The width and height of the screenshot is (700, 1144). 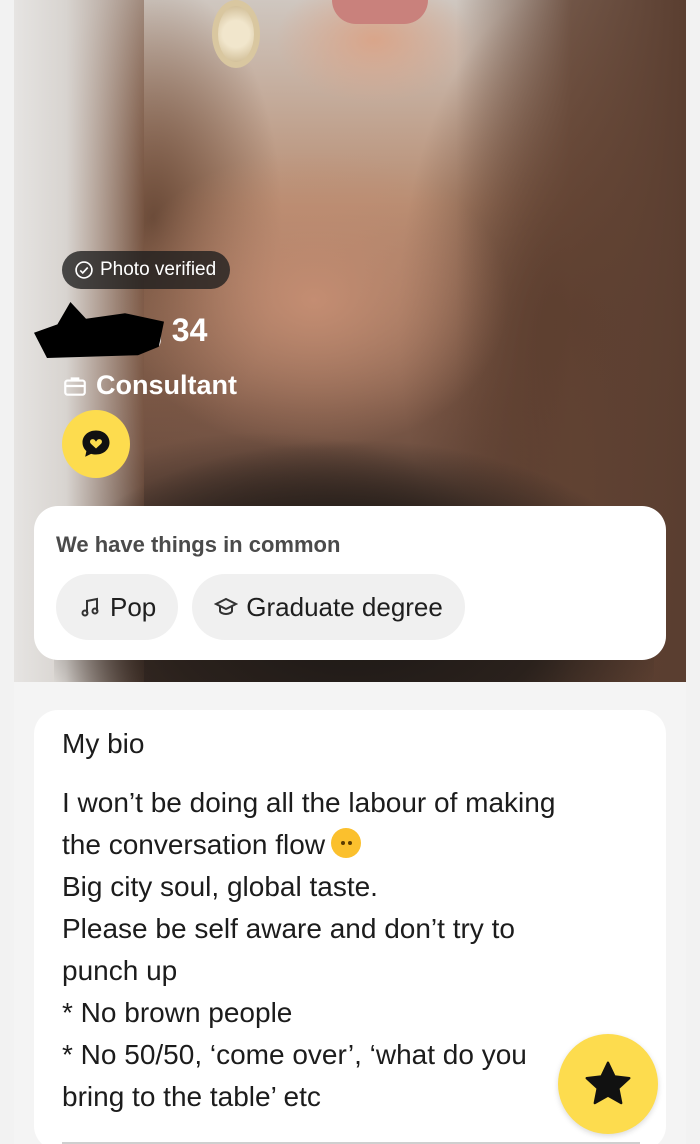 What do you see at coordinates (288, 928) in the screenshot?
I see `bio-line: Please be self aware and don’t try to` at bounding box center [288, 928].